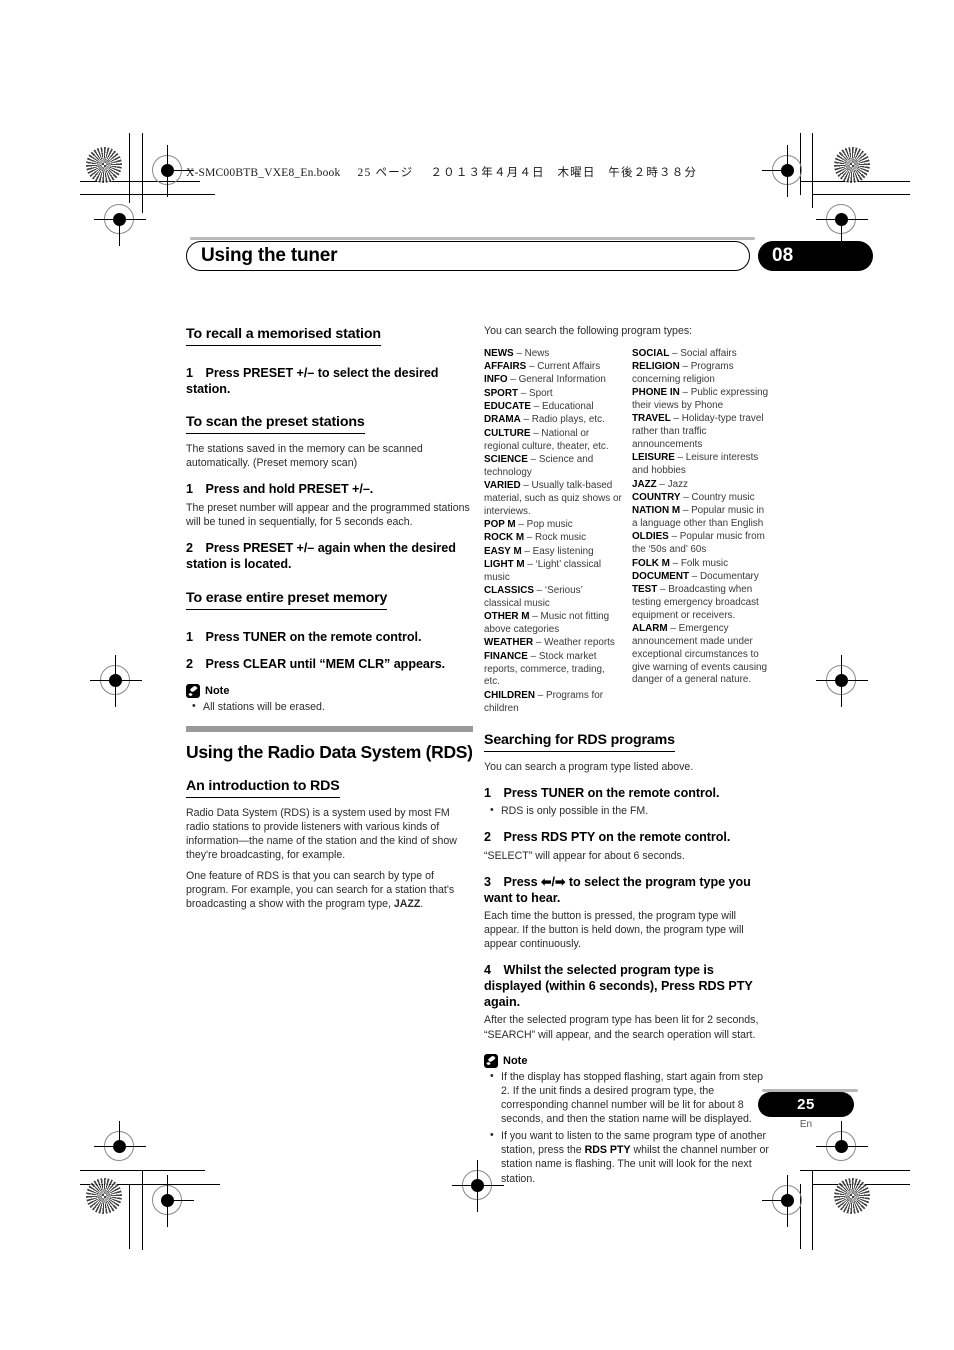 This screenshot has height=1350, width=954. Describe the element at coordinates (472, 238) in the screenshot. I see `chapter-bar-shadow` at that location.